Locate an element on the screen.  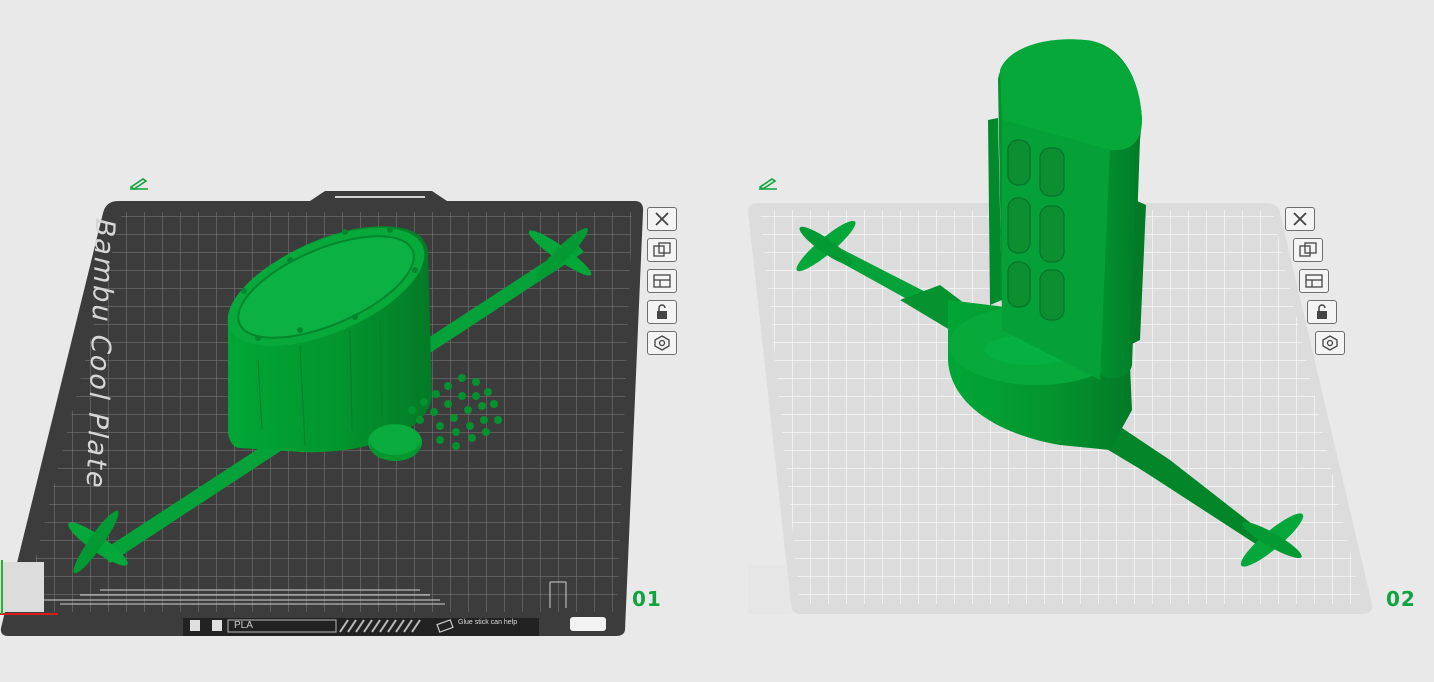
plate-2-lock-button is located at coordinates (1322, 312).